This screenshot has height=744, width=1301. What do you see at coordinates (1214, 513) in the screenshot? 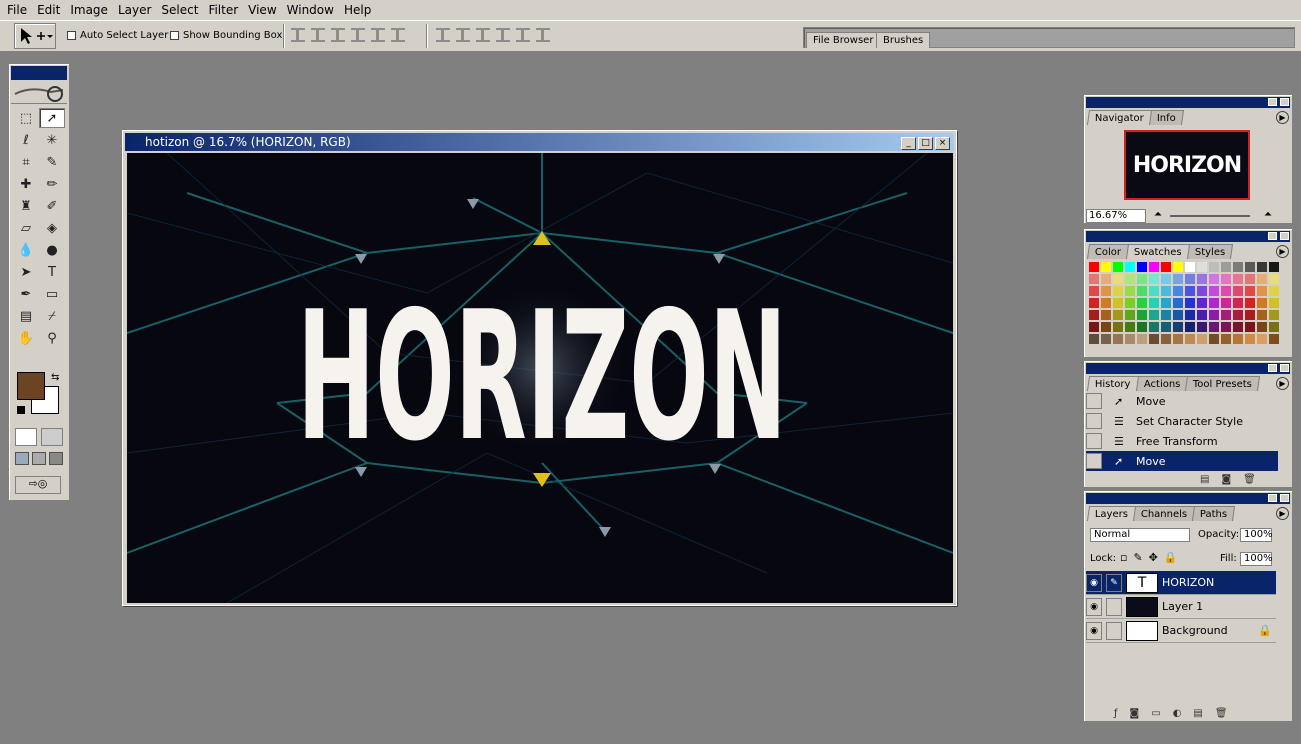
I see `tab-paths: Paths` at bounding box center [1214, 513].